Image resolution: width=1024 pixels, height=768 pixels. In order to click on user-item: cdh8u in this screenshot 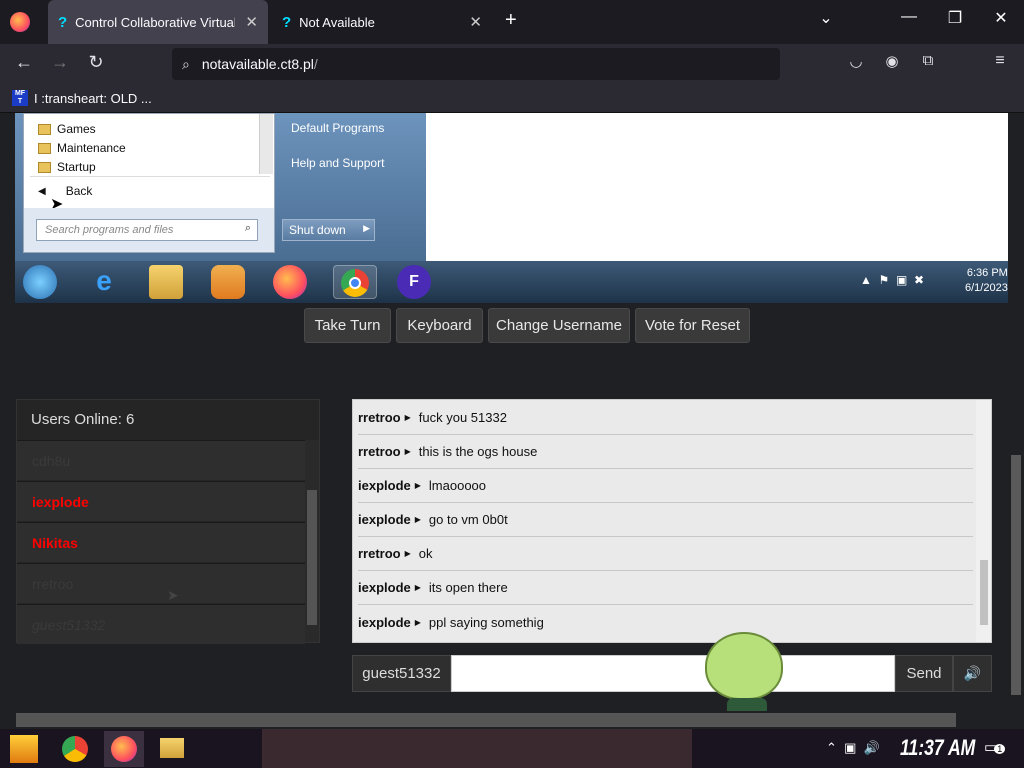, I will do `click(161, 460)`.